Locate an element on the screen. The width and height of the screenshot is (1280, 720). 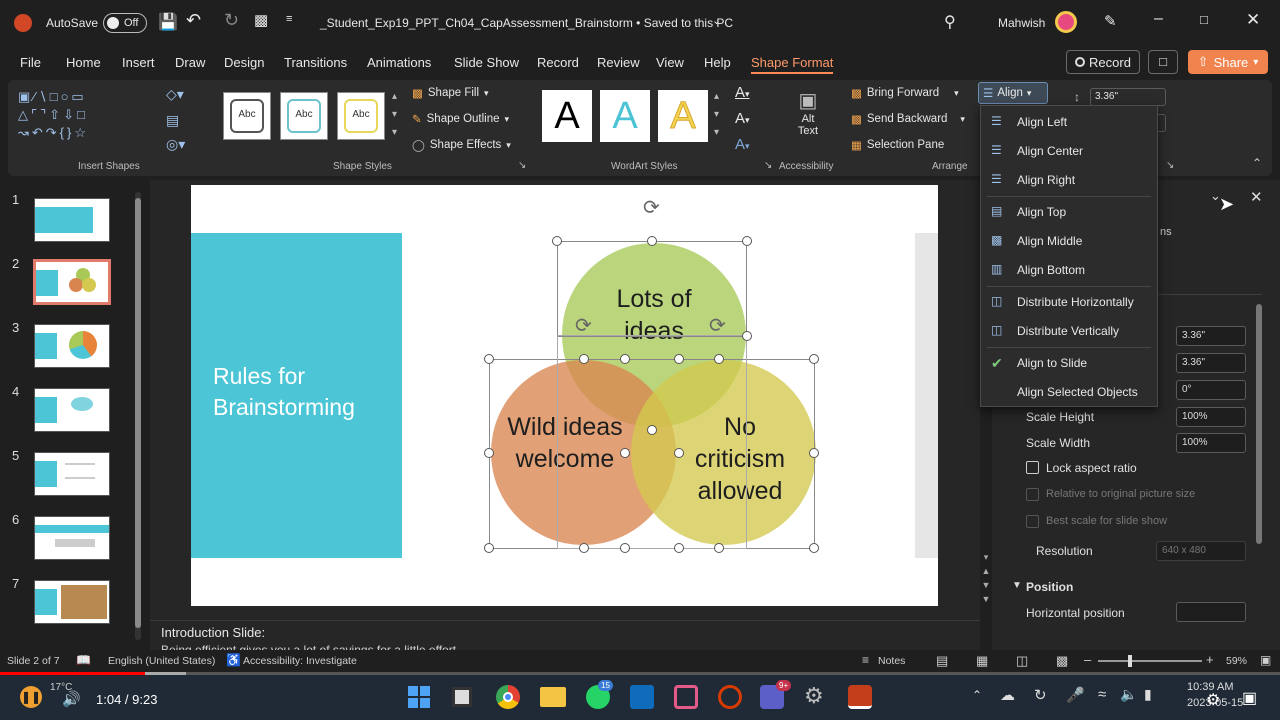
shape-fill-button: ▩ Shape Fill ▾ is located at coordinates (450, 93).